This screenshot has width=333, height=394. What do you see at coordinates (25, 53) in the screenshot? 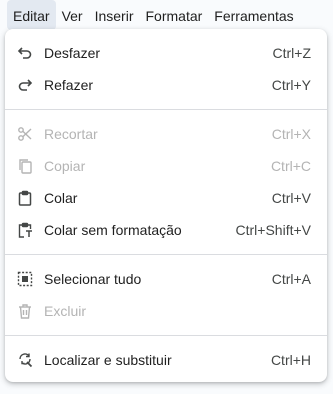
I see `undo-icon` at bounding box center [25, 53].